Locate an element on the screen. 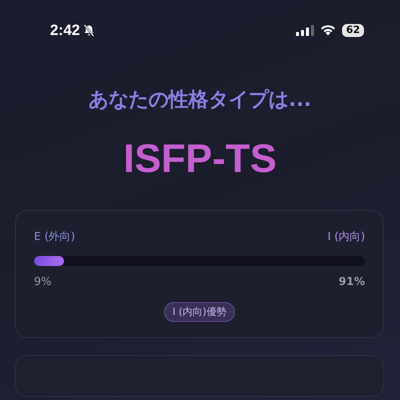  bell-muted-icon is located at coordinates (89, 30).